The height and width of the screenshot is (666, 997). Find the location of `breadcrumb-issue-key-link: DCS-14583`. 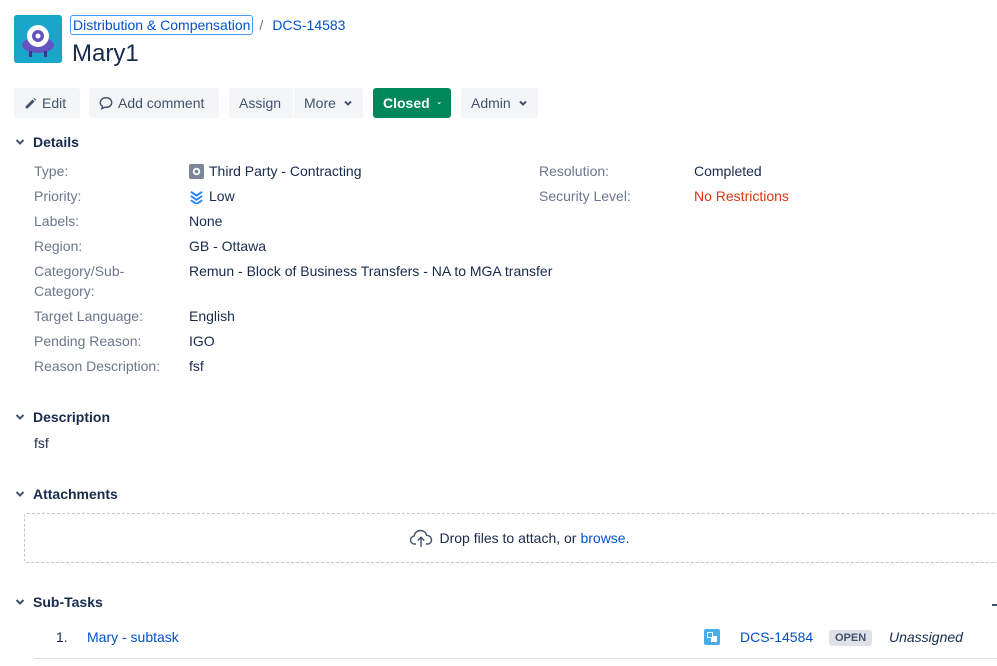

breadcrumb-issue-key-link: DCS-14583 is located at coordinates (308, 25).